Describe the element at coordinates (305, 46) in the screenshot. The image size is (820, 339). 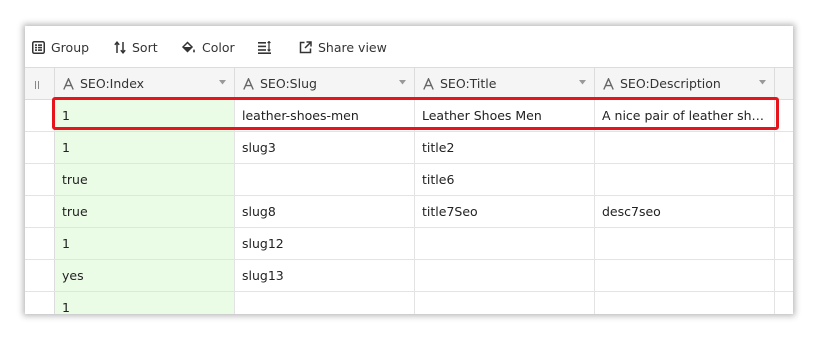
I see `share-icon` at that location.